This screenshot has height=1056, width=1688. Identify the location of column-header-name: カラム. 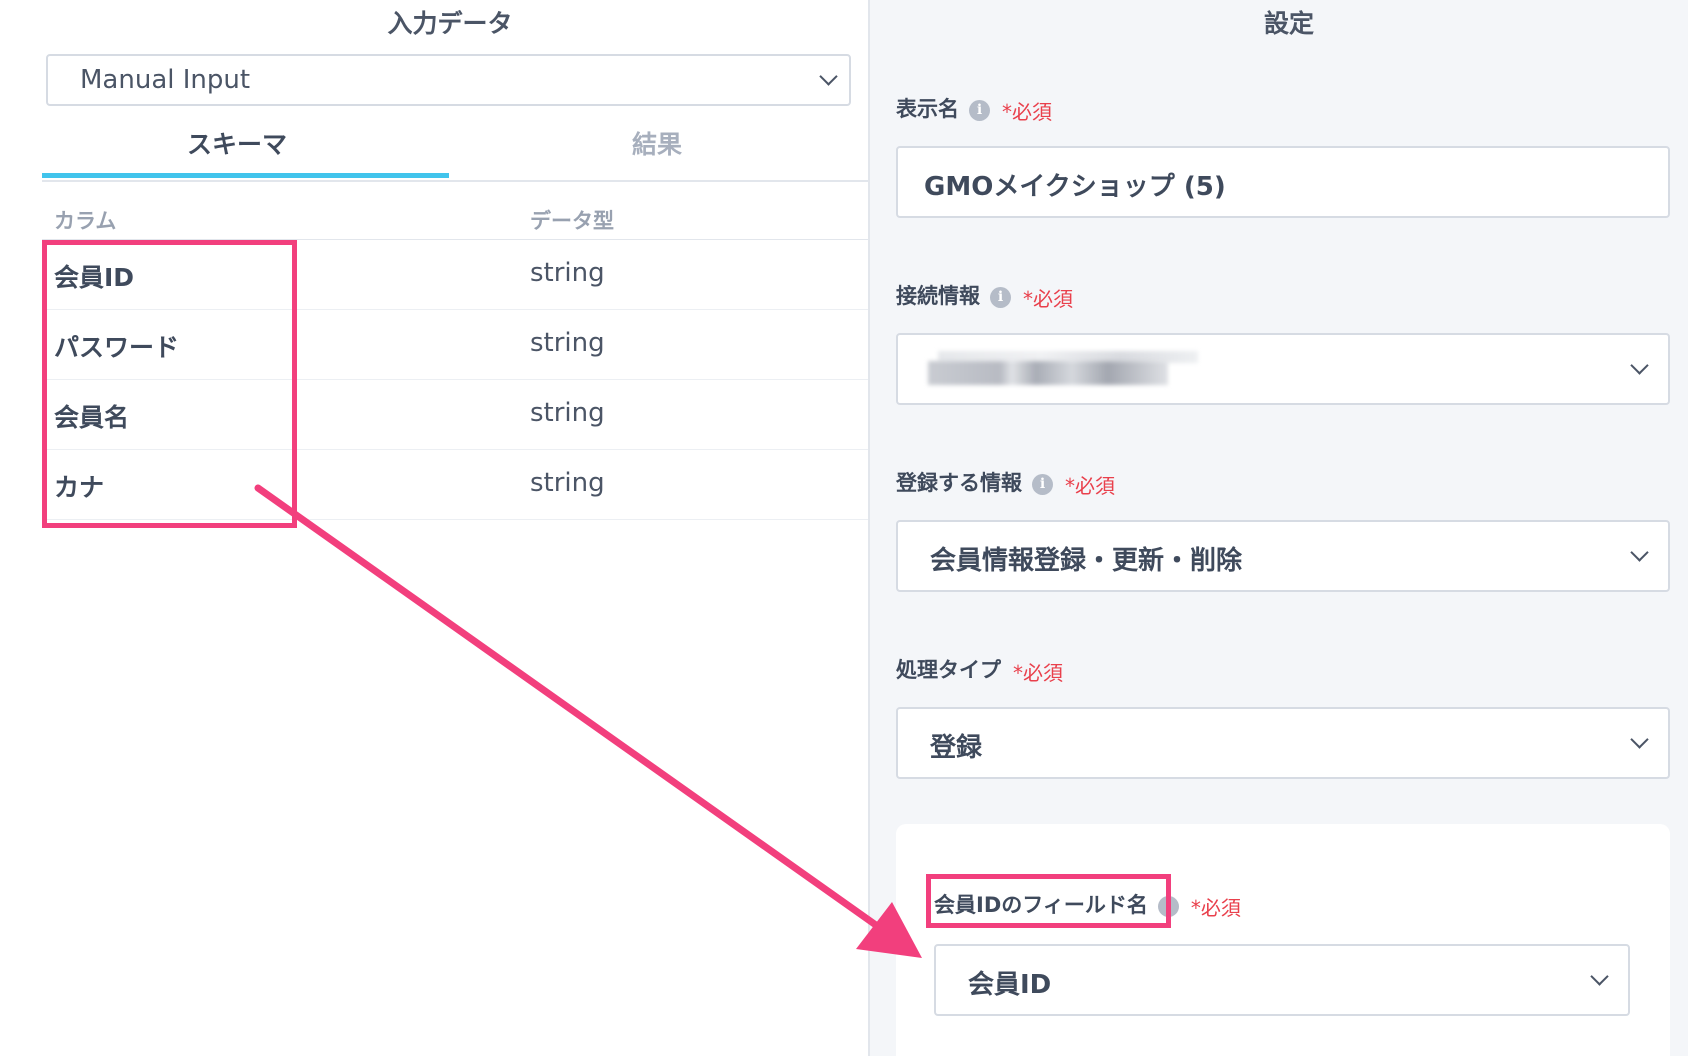
(85, 221).